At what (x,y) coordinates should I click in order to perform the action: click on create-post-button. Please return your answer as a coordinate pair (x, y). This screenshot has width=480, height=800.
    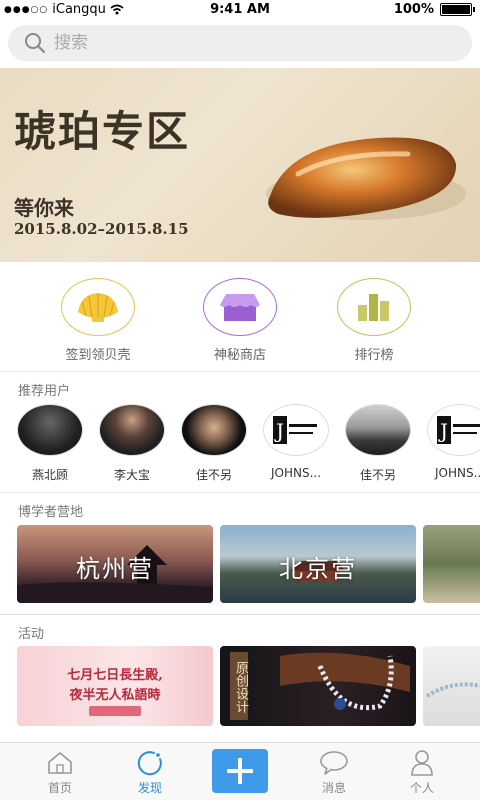
    Looking at the image, I should click on (240, 771).